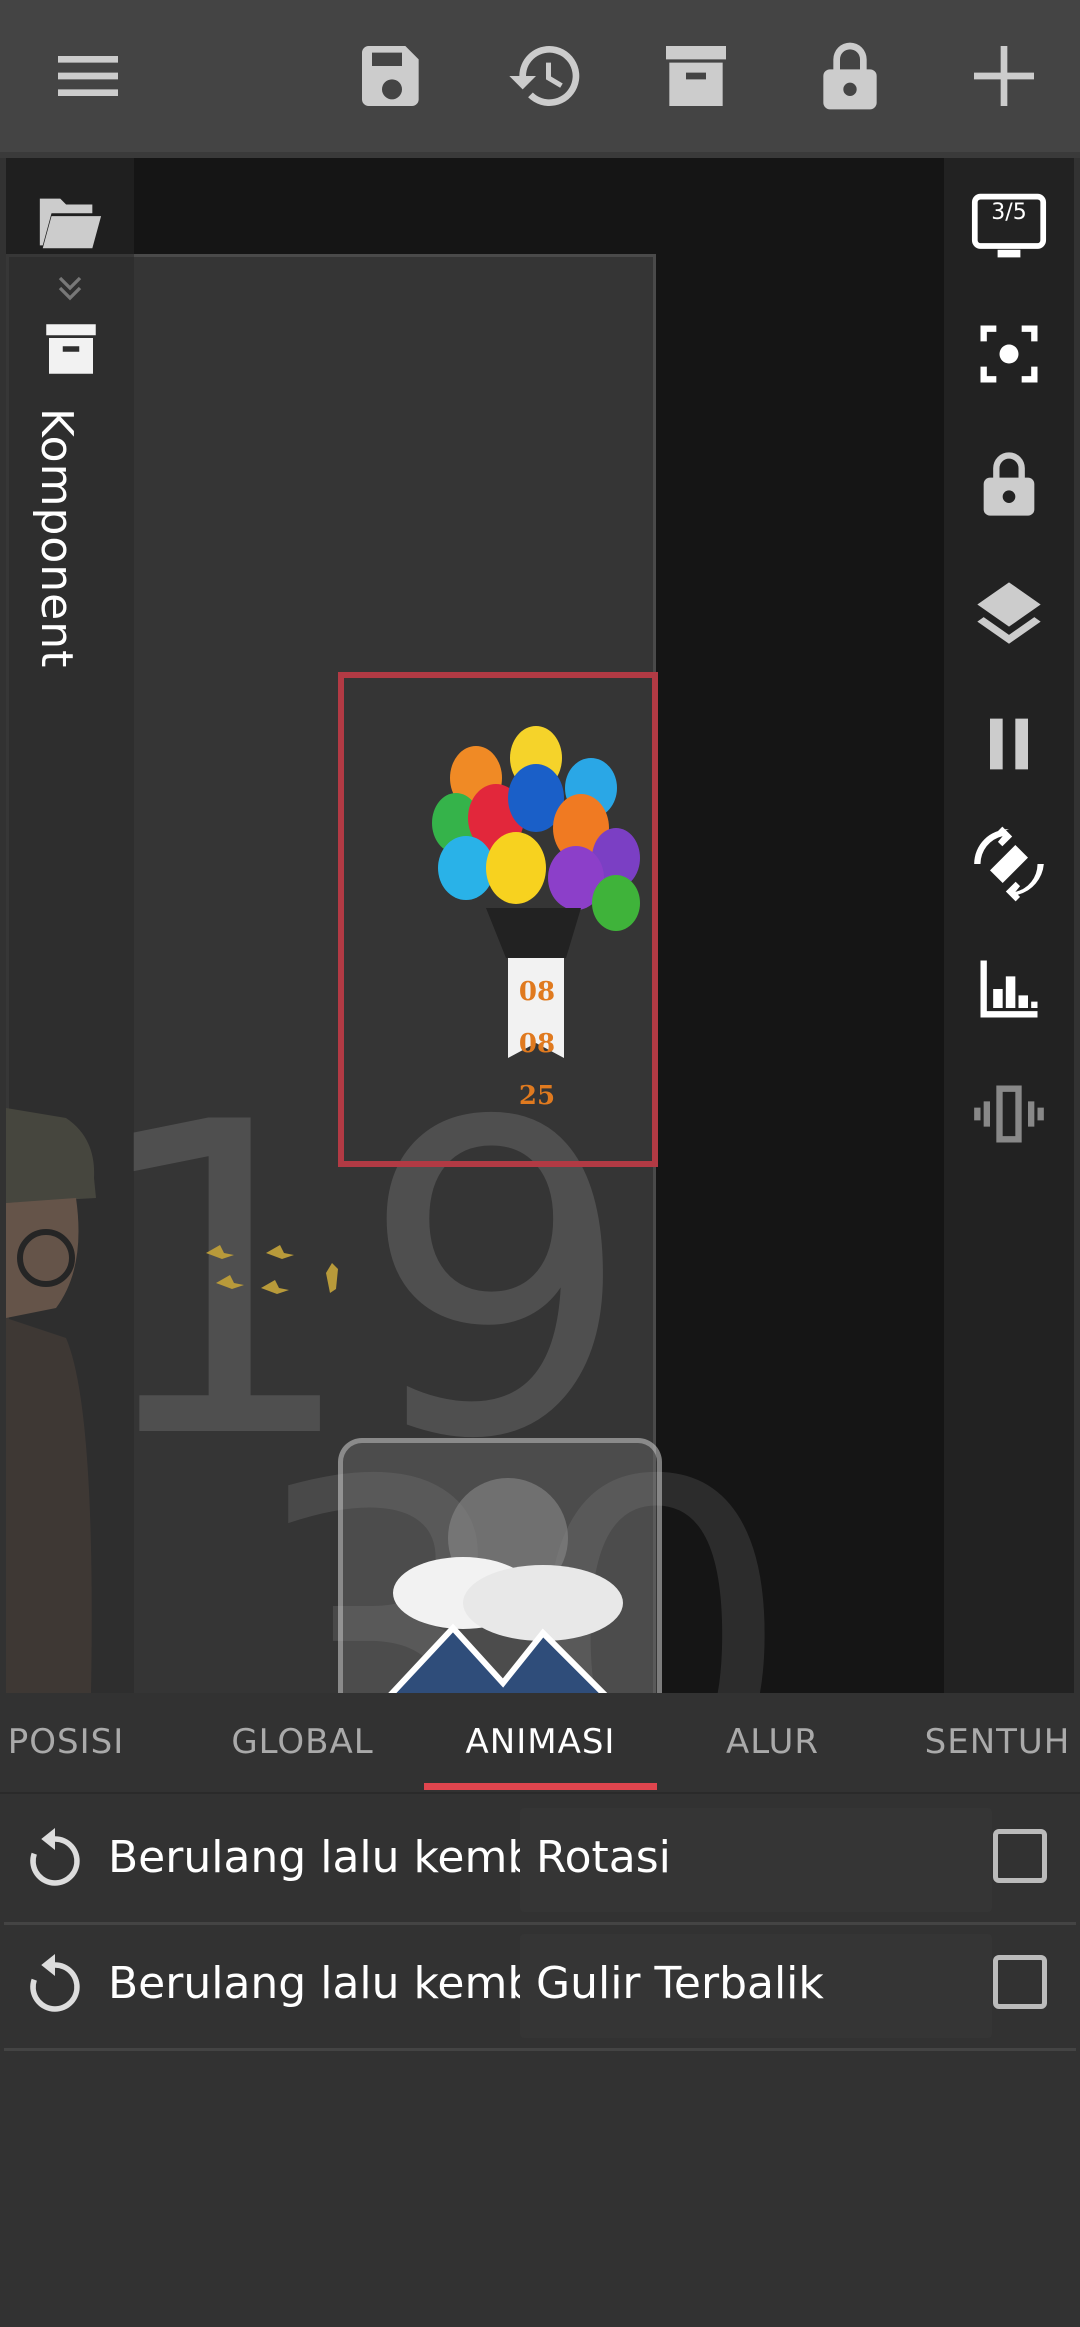  What do you see at coordinates (66, 1742) in the screenshot?
I see `tab-posisi: POSISI` at bounding box center [66, 1742].